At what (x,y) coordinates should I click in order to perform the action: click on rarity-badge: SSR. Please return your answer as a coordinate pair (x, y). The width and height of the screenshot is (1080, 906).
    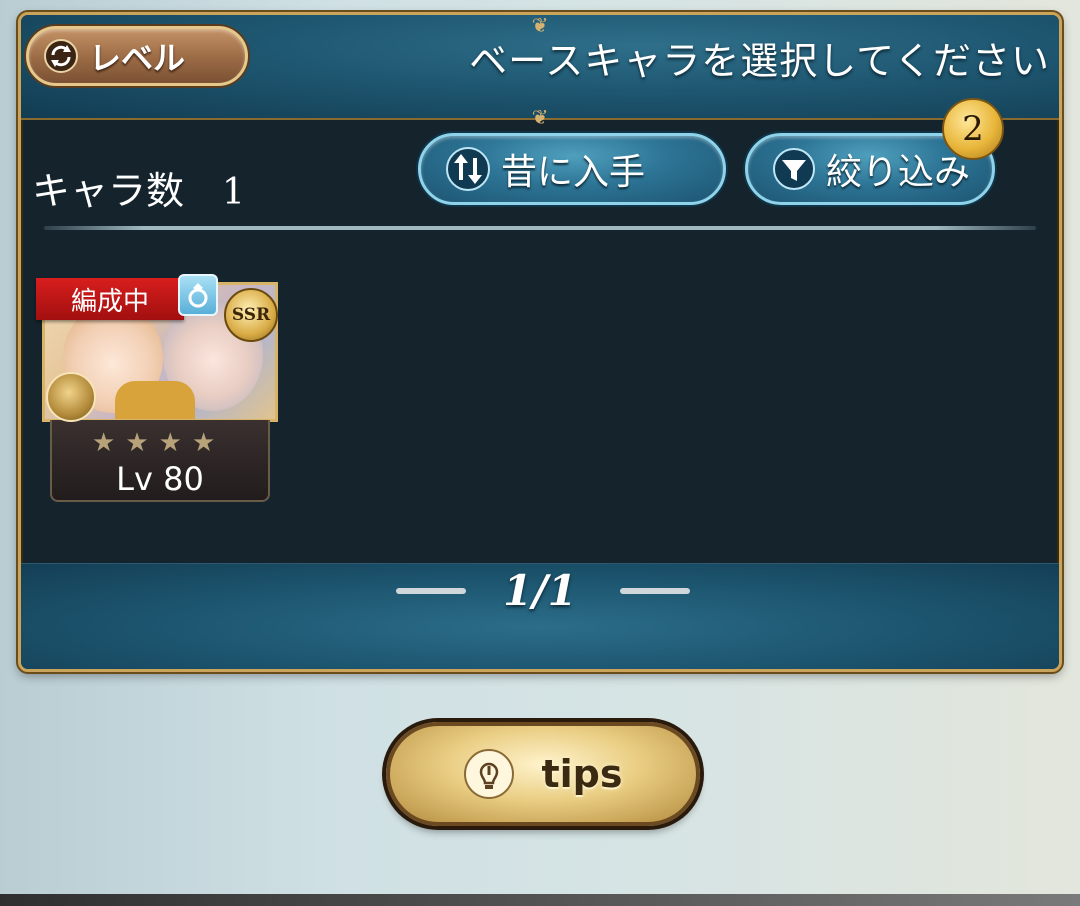
    Looking at the image, I should click on (251, 315).